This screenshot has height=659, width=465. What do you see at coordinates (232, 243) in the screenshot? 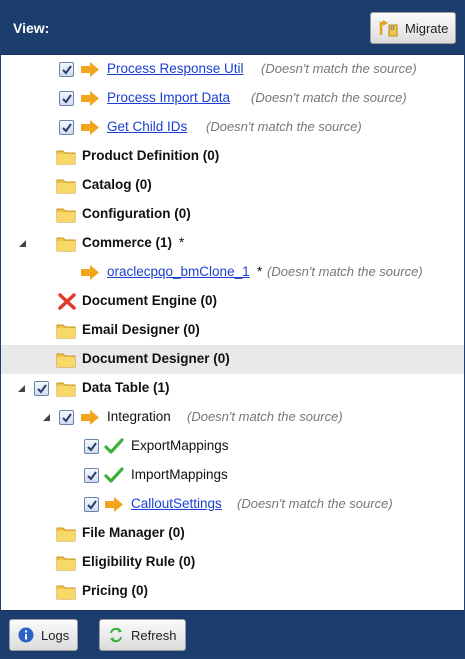
I see `tree-row-commerce: Commerce (1) *` at bounding box center [232, 243].